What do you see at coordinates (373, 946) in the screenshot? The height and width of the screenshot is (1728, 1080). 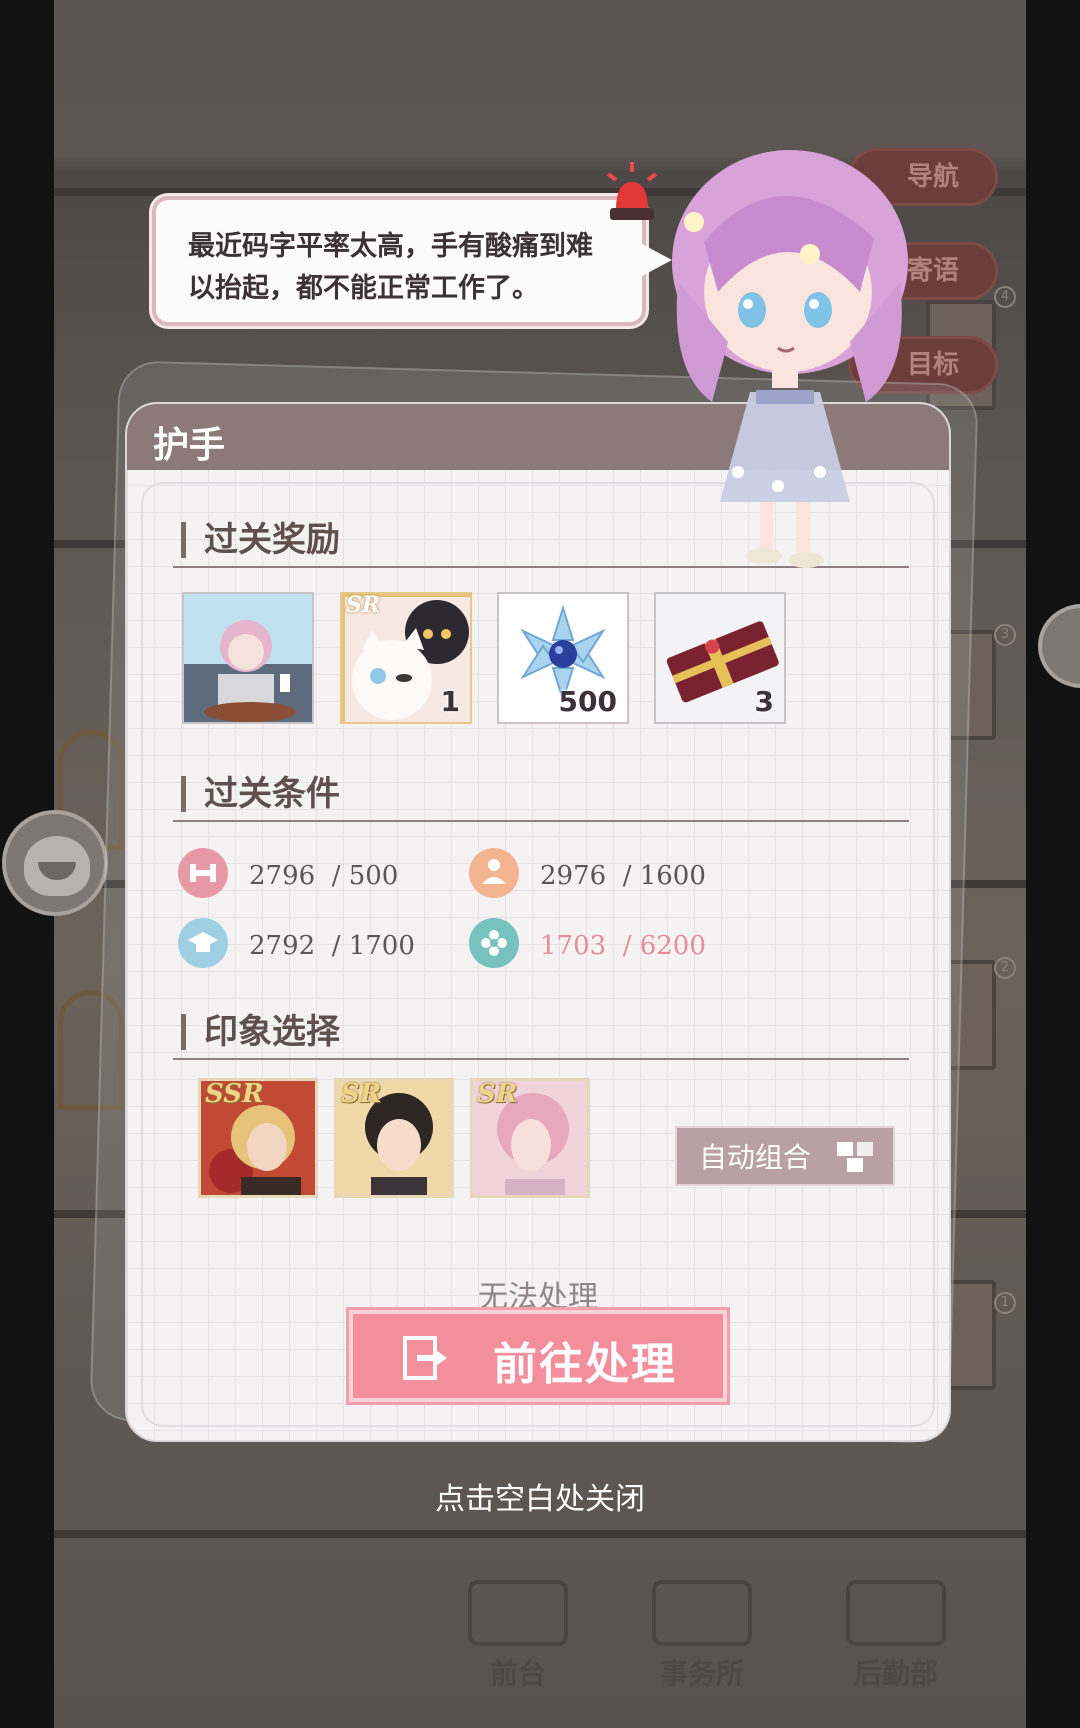 I see `condition-target: / 1700` at bounding box center [373, 946].